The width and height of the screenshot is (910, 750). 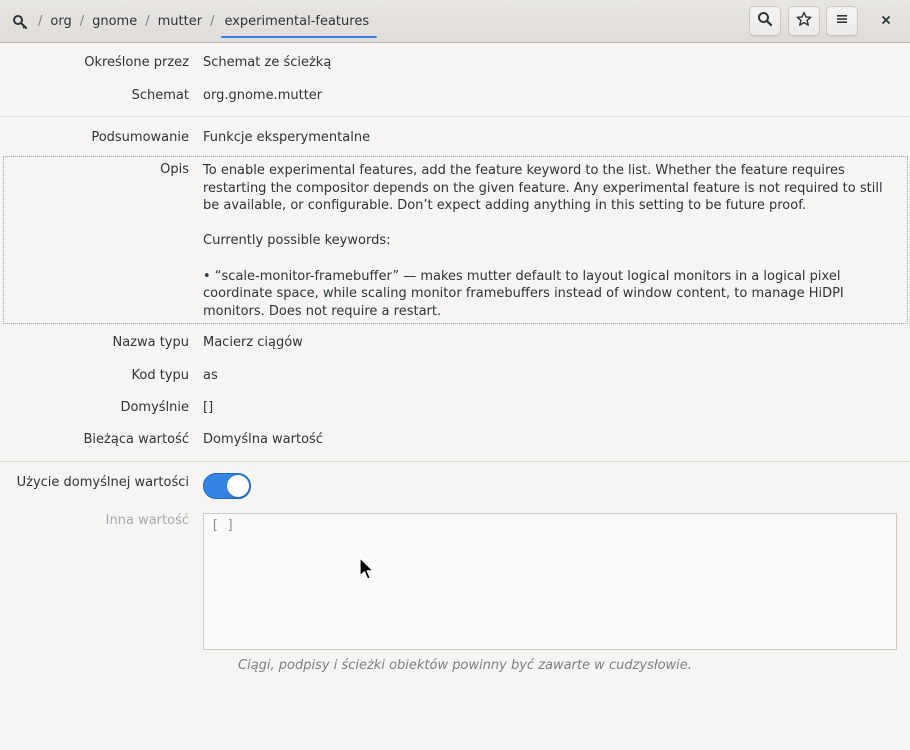 What do you see at coordinates (263, 95) in the screenshot?
I see `schema-value: org.gnome.mutter` at bounding box center [263, 95].